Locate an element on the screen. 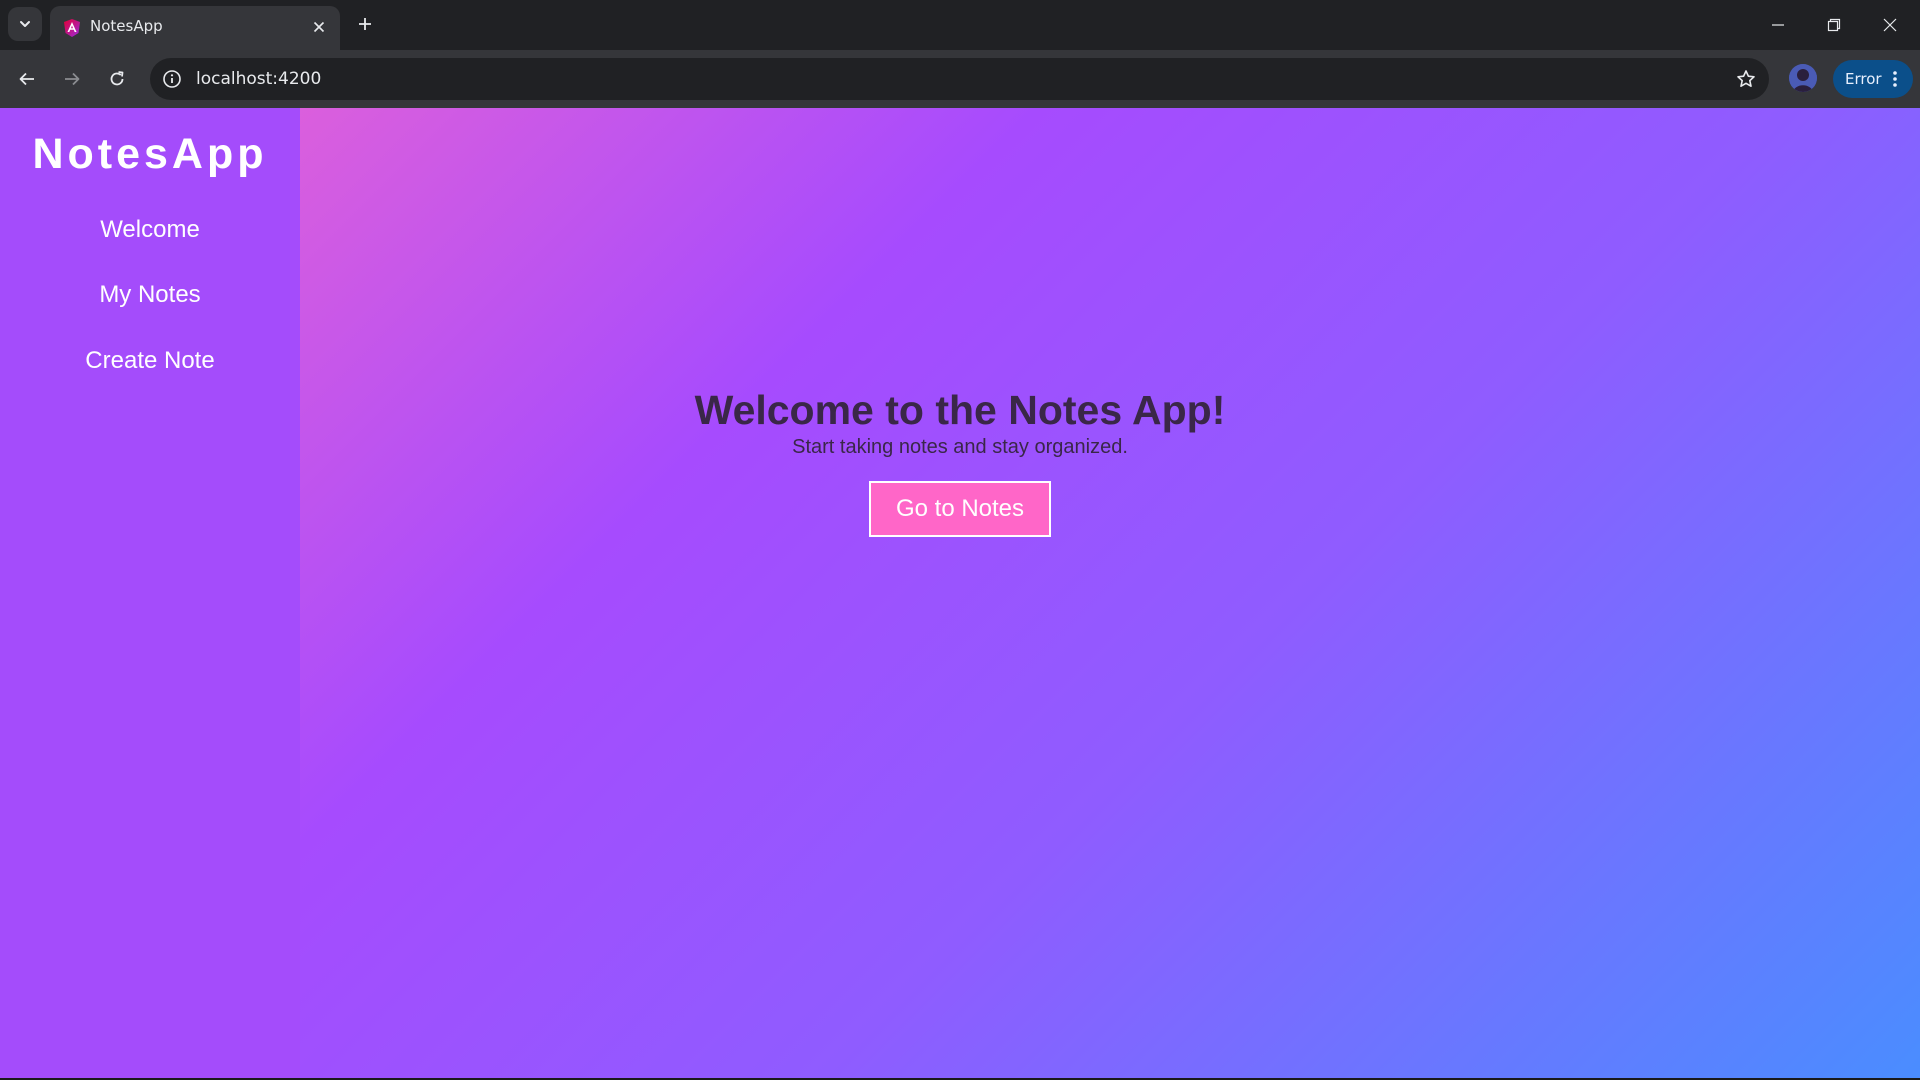 Image resolution: width=1920 pixels, height=1080 pixels. browser-tab-active: NotesApp is located at coordinates (195, 28).